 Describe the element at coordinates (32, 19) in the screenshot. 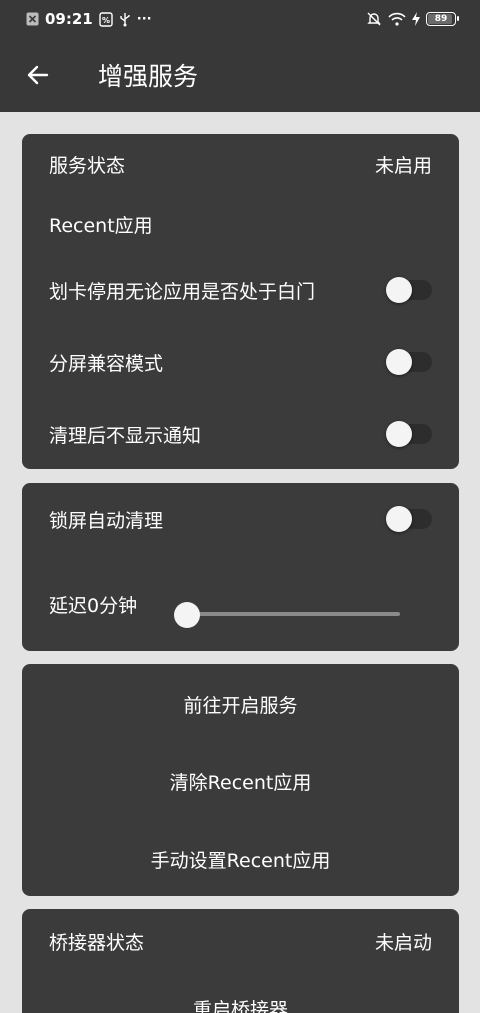

I see `close-box-icon` at that location.